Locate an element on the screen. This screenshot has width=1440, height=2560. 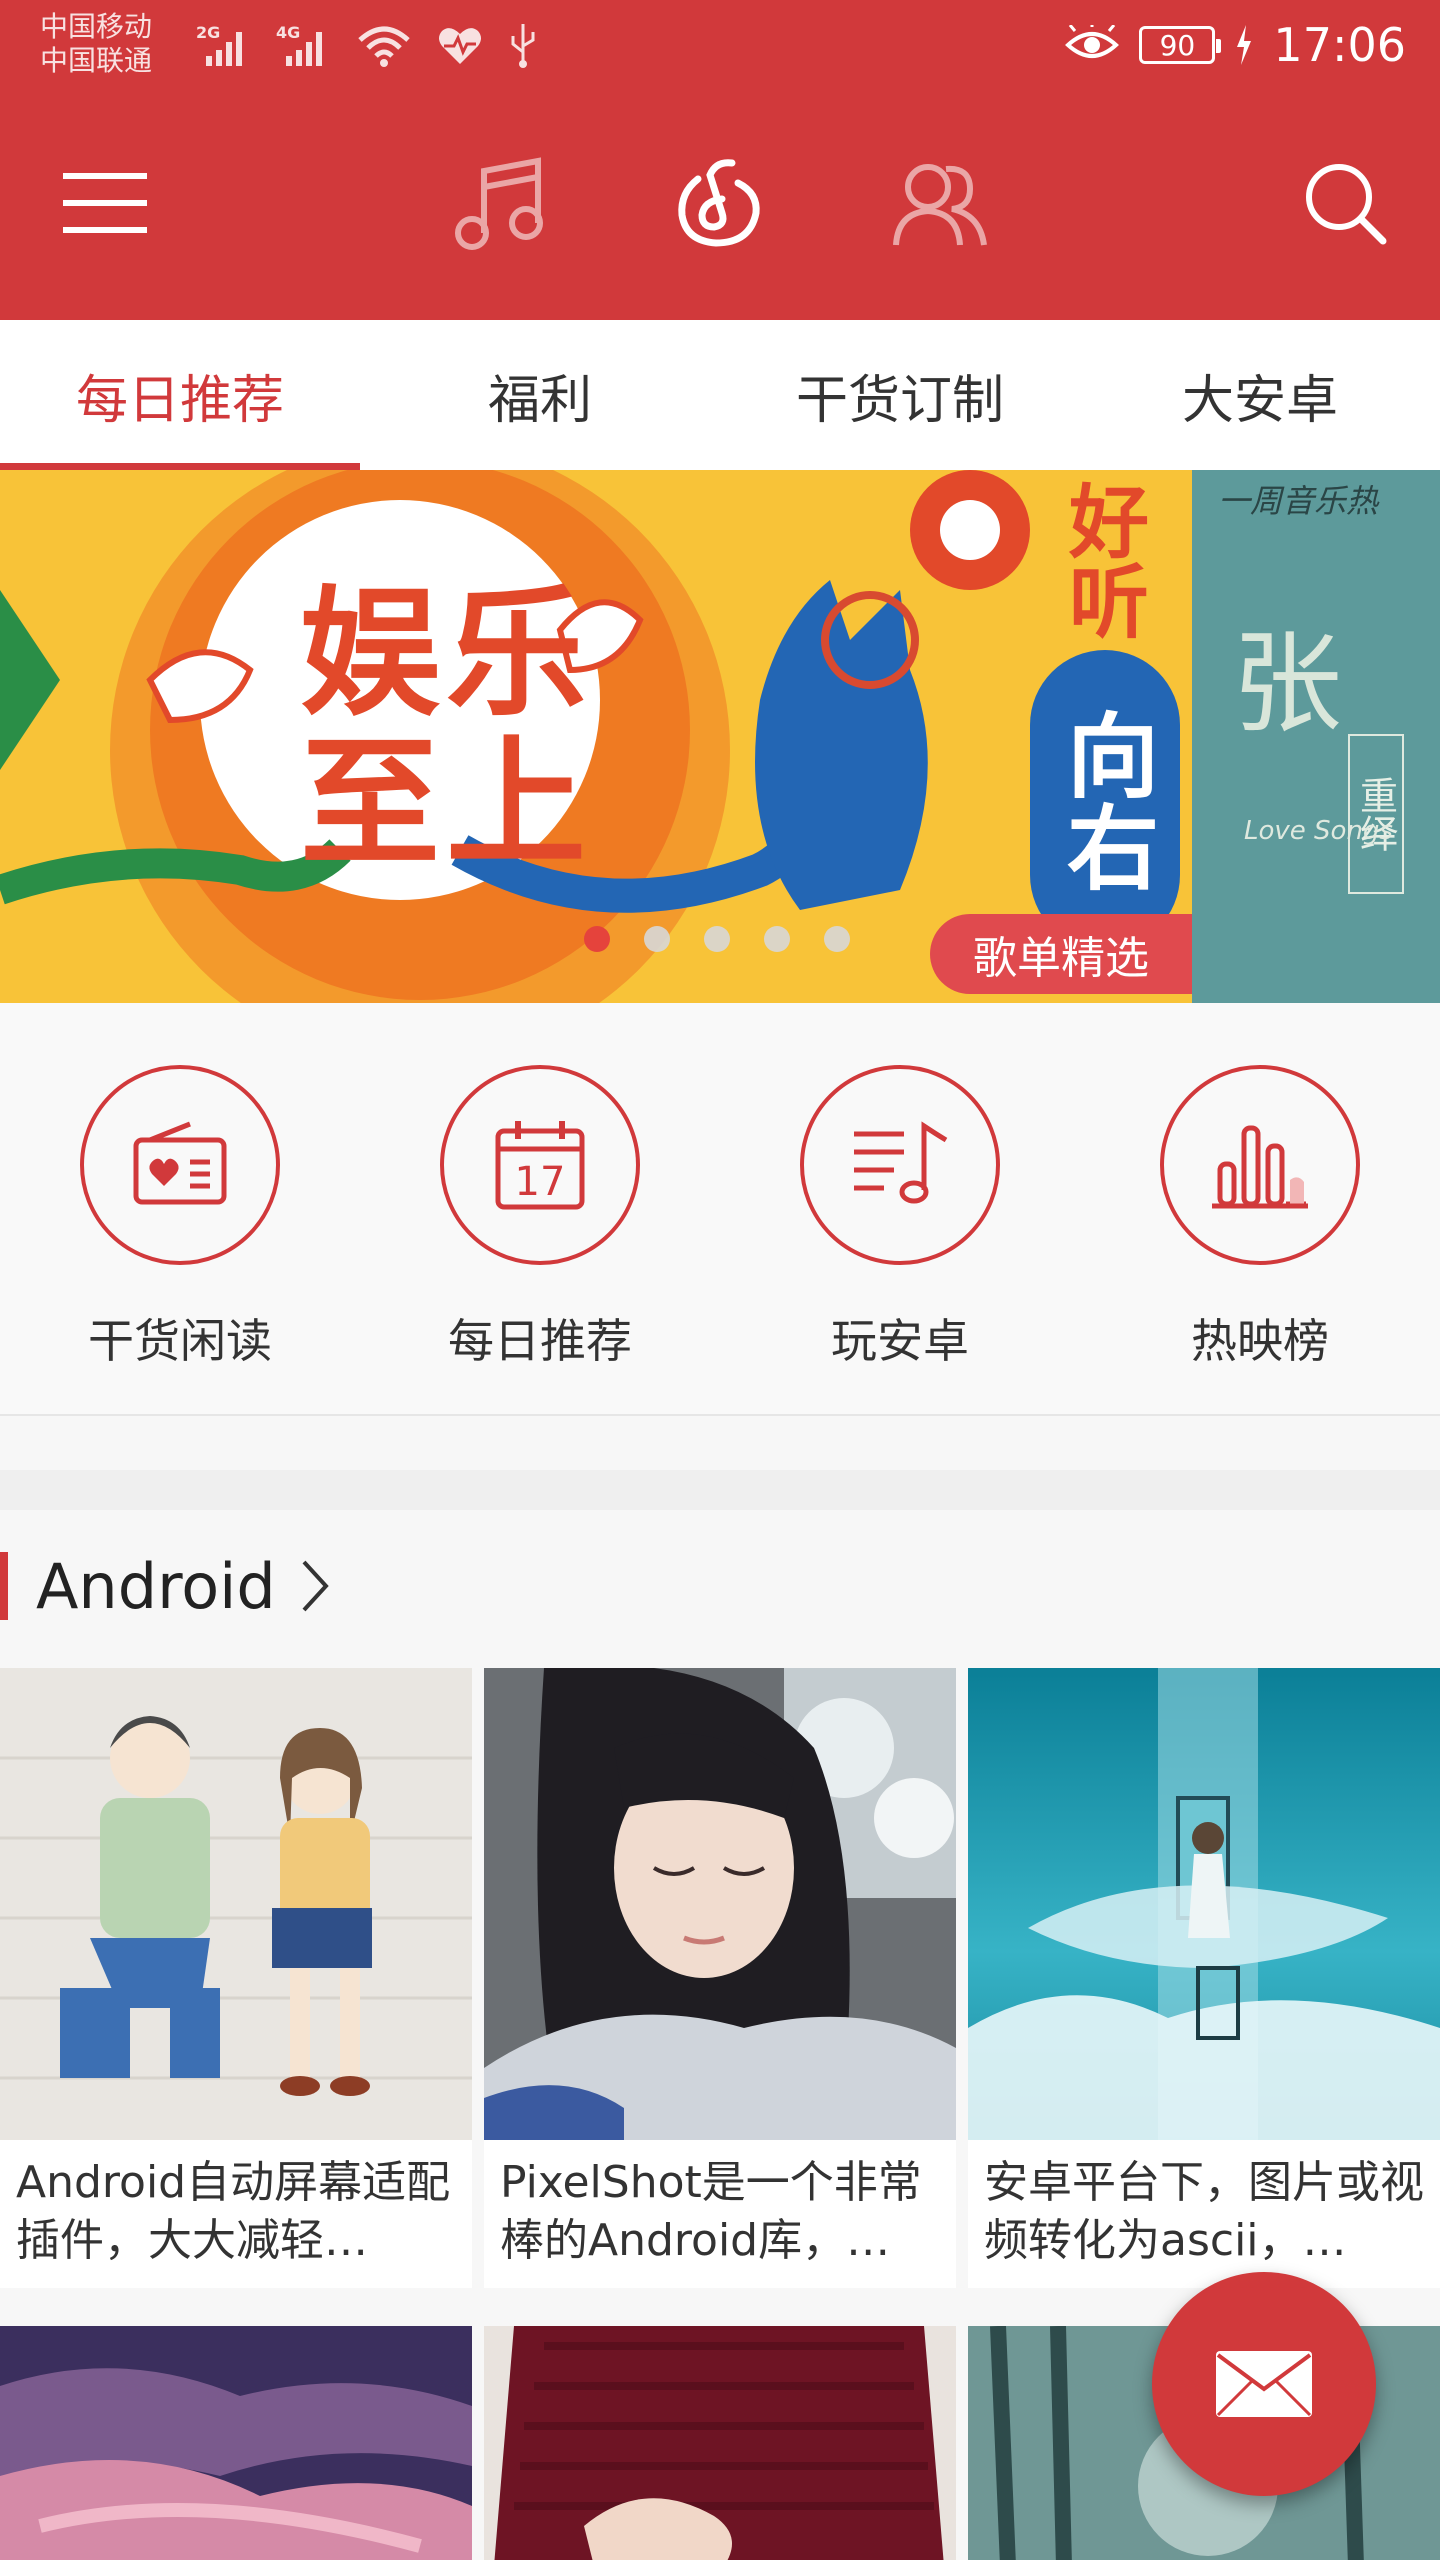
banner-hero-line-2: 至上 is located at coordinates (446, 804).